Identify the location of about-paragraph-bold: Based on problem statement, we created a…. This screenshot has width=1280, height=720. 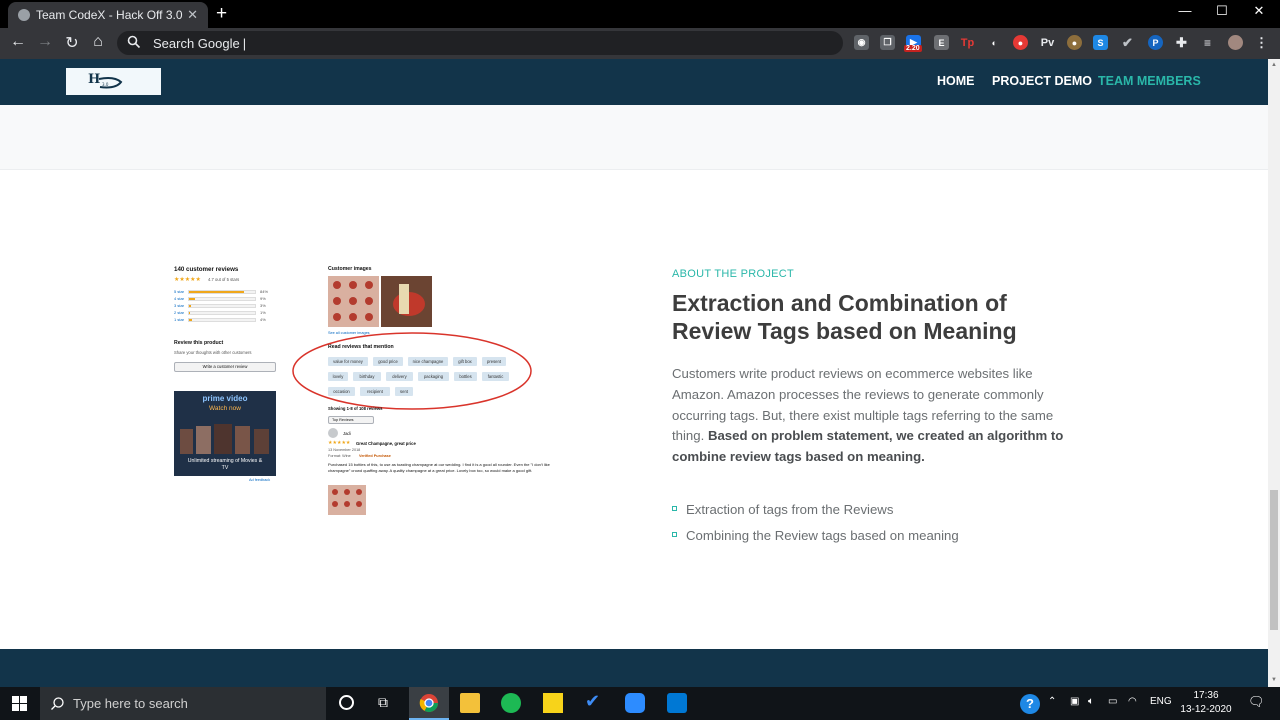
(868, 446).